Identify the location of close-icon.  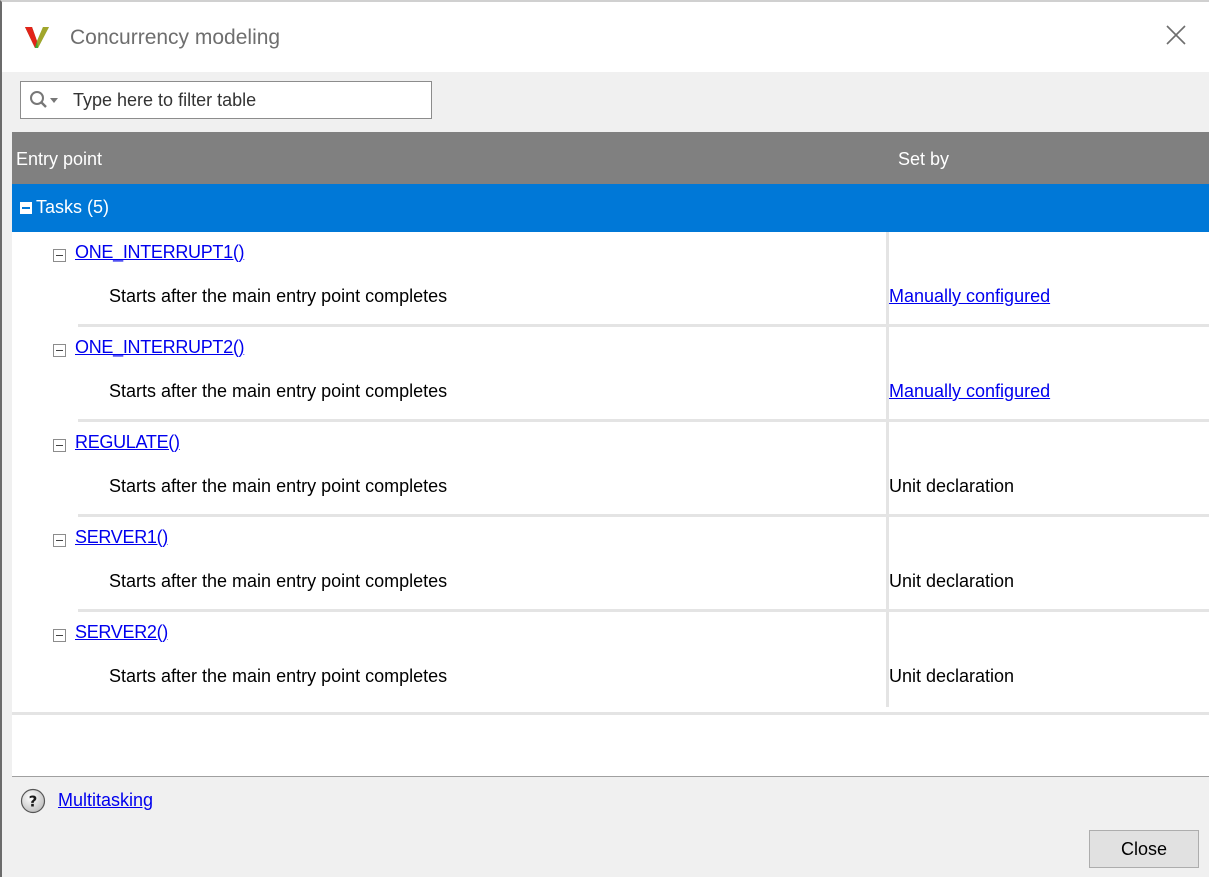
(1176, 35).